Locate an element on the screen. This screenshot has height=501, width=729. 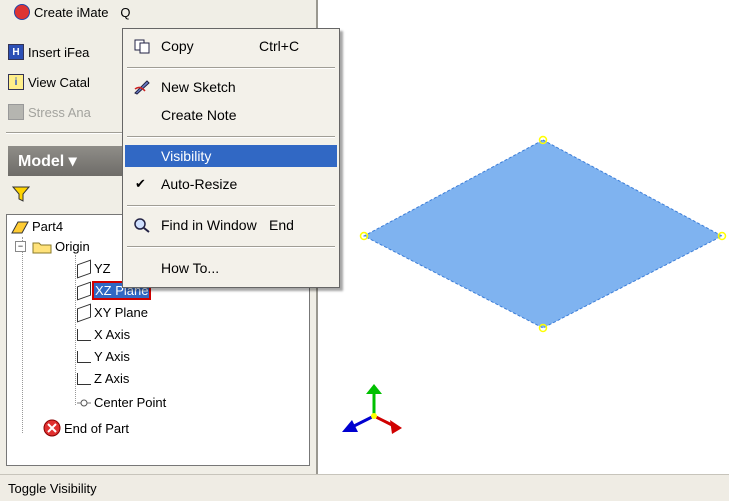
tree-item-x-axis: X Axis is located at coordinates (103, 334).